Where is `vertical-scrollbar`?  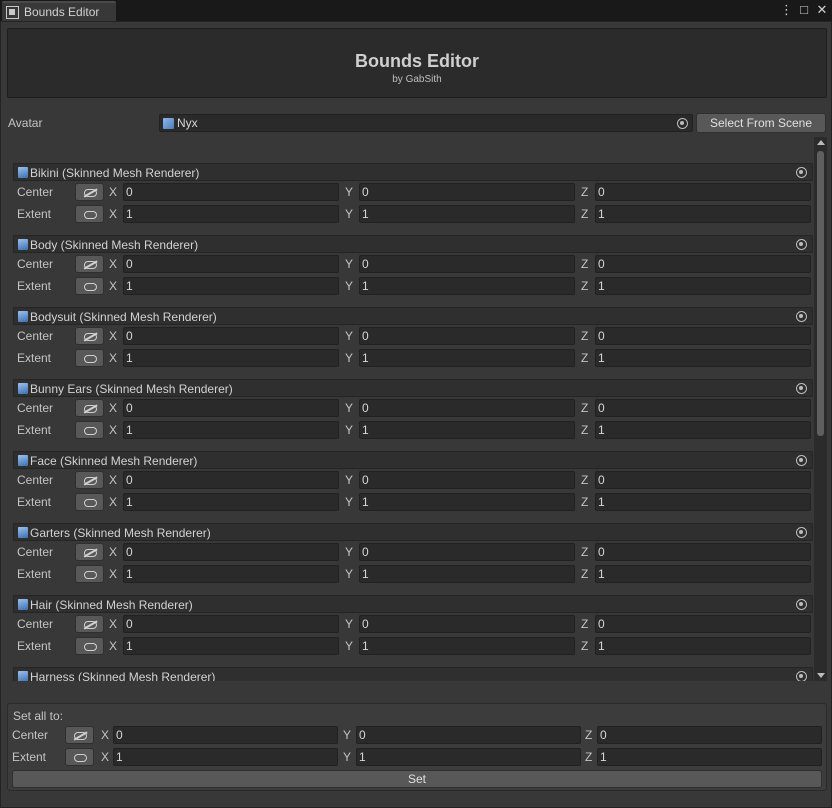 vertical-scrollbar is located at coordinates (820, 409).